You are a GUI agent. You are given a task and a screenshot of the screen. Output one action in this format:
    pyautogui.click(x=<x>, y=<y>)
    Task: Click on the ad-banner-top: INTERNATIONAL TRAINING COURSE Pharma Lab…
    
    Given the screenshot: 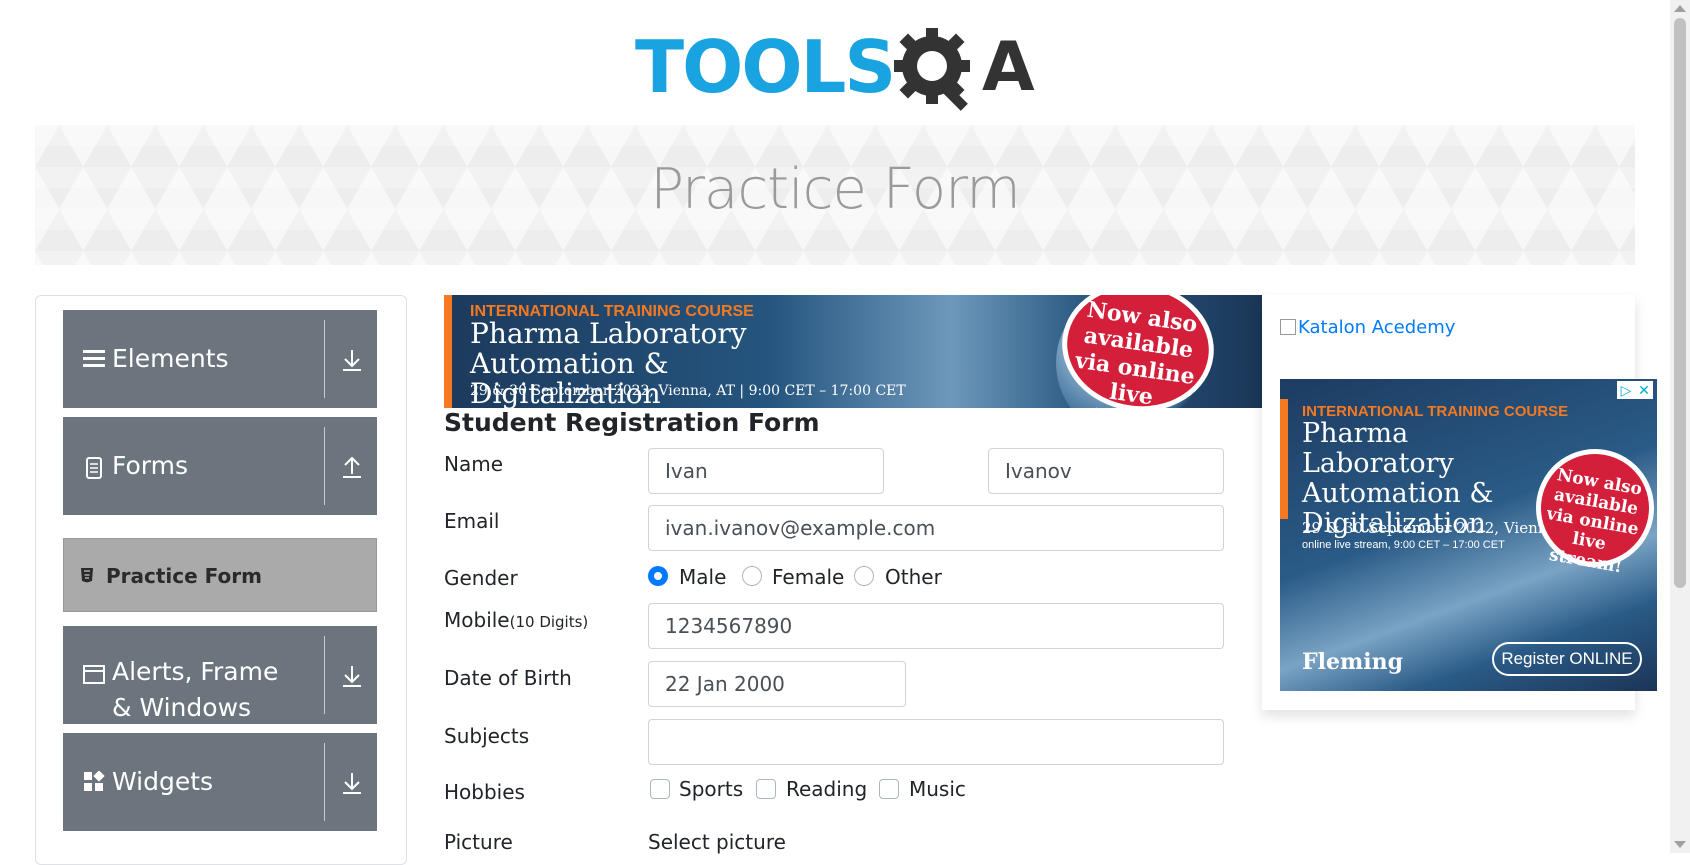 What is the action you would take?
    pyautogui.click(x=853, y=351)
    